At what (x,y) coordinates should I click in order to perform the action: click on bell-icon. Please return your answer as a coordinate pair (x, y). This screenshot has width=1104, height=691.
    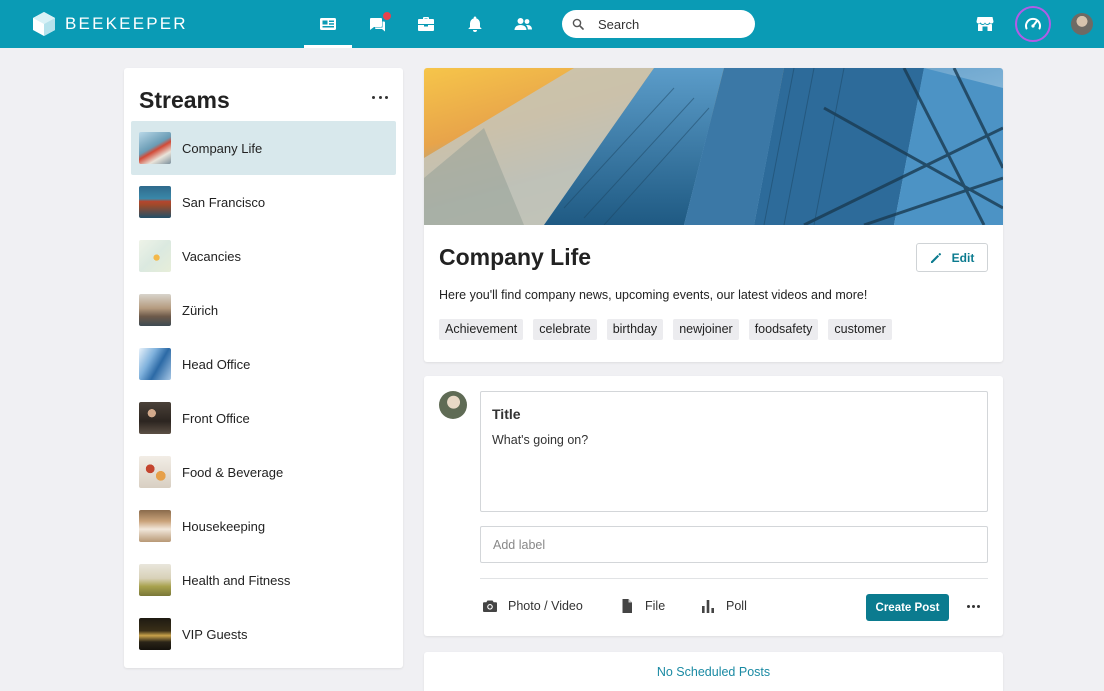
    Looking at the image, I should click on (475, 24).